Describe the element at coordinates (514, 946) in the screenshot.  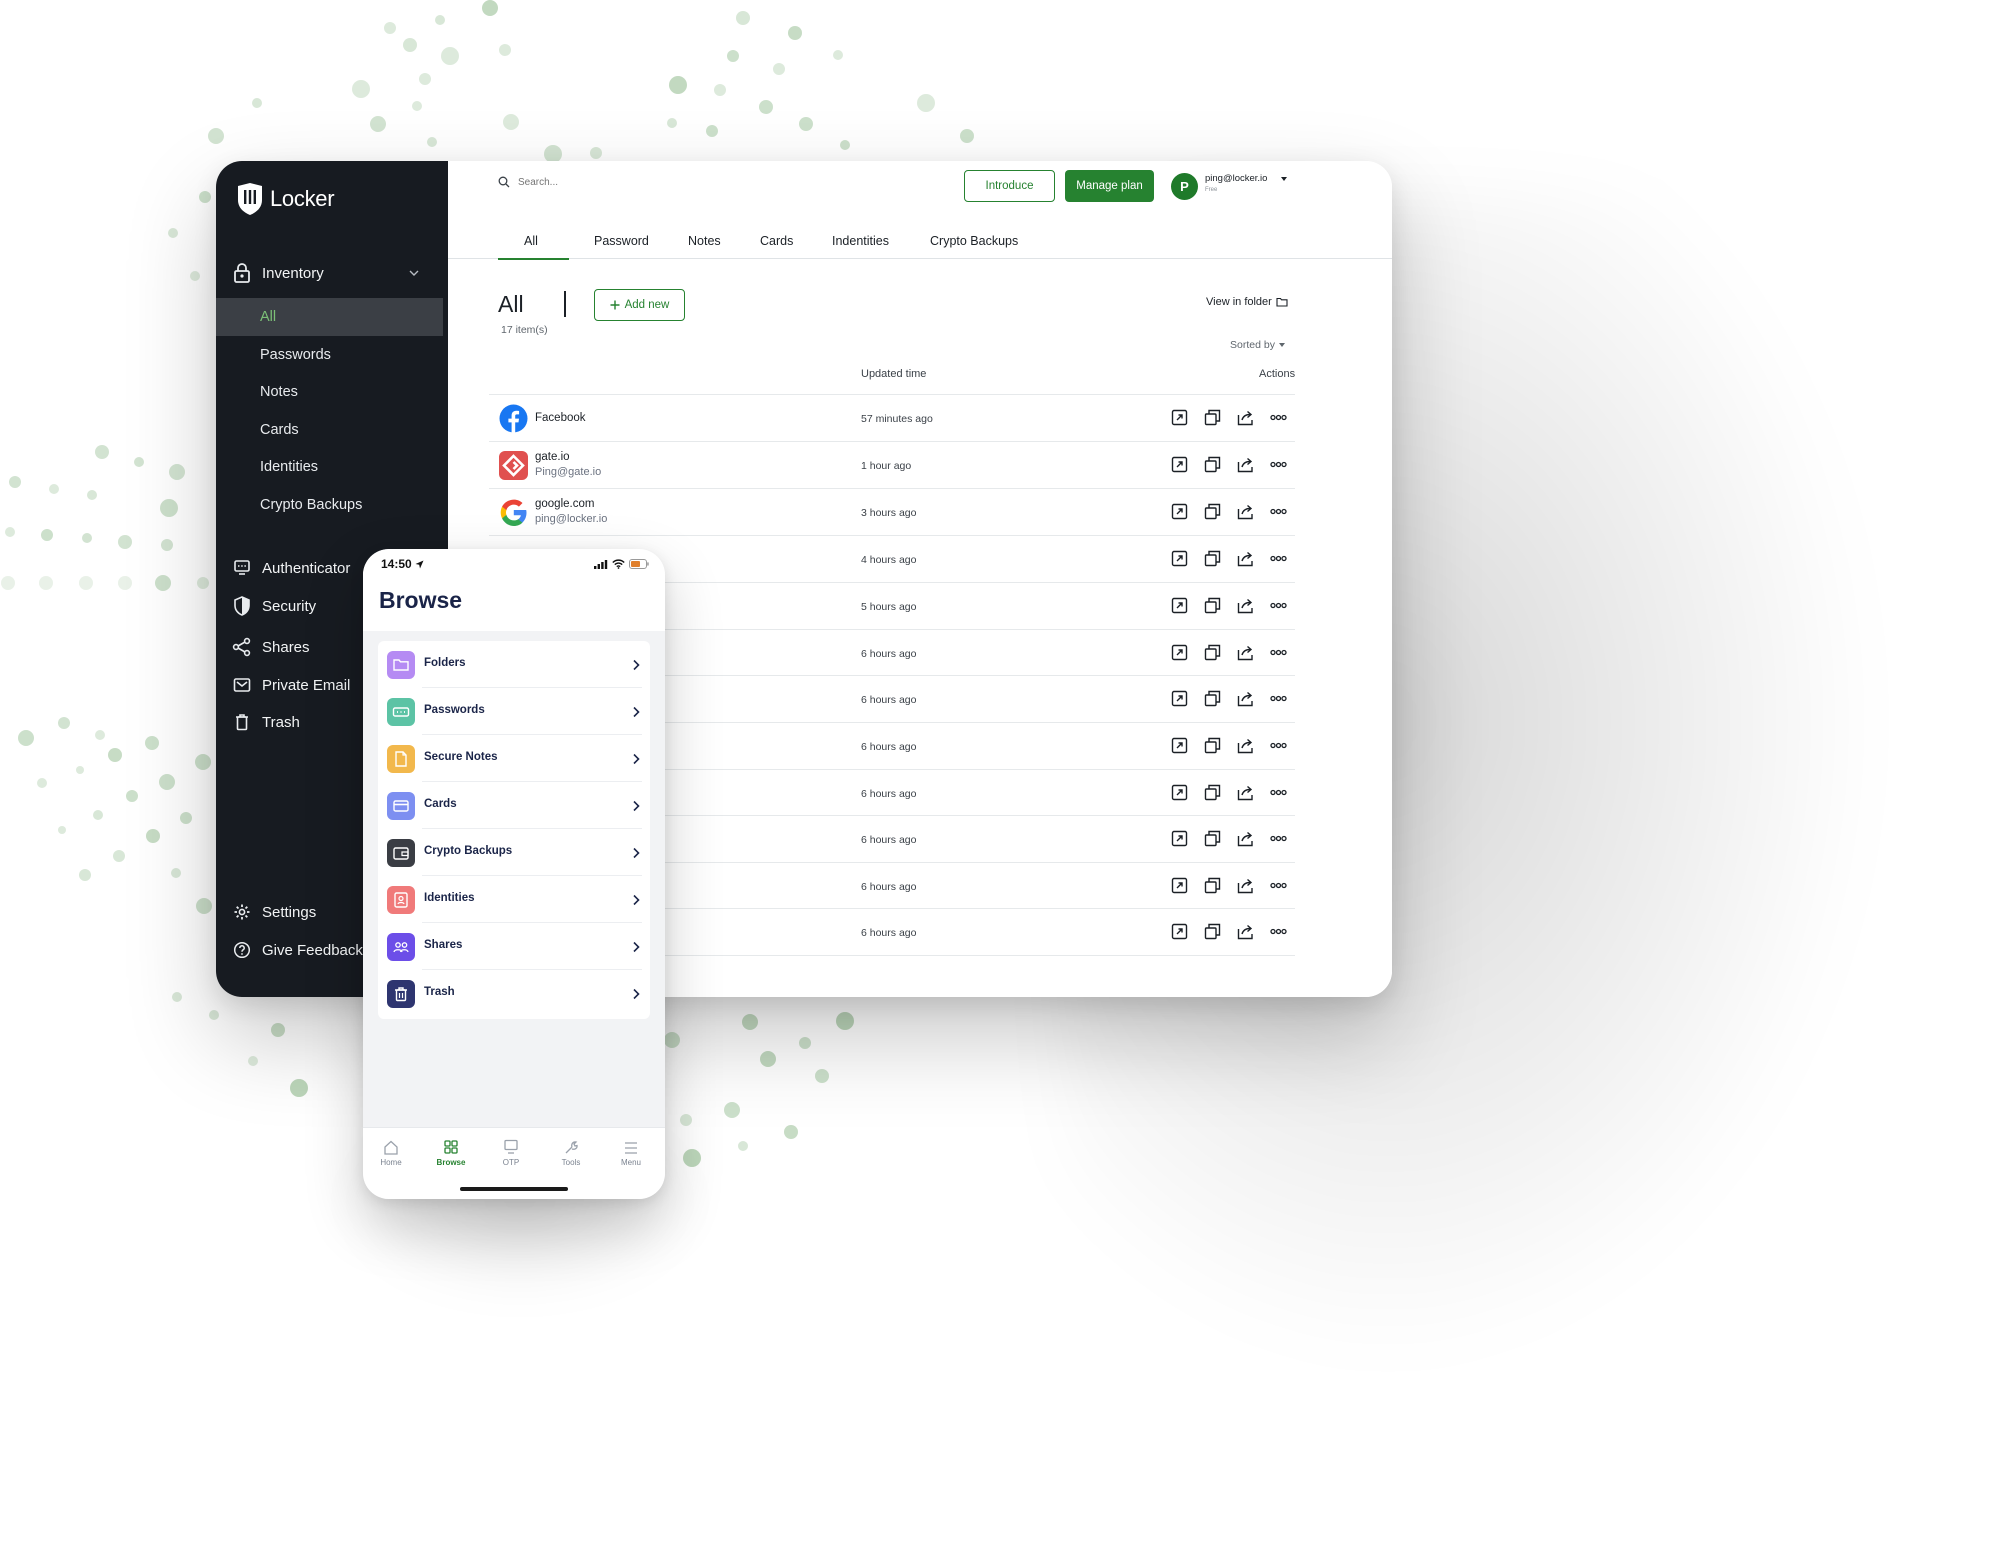
I see `browse-item-shares: Shares` at that location.